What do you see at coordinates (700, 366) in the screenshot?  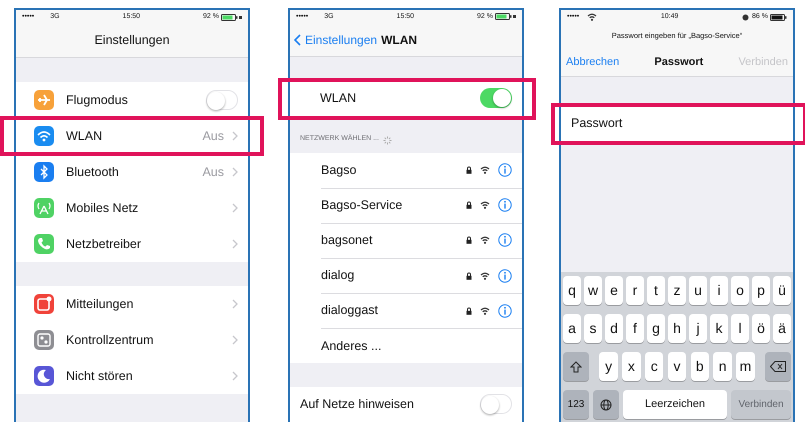 I see `keyboard-key: b` at bounding box center [700, 366].